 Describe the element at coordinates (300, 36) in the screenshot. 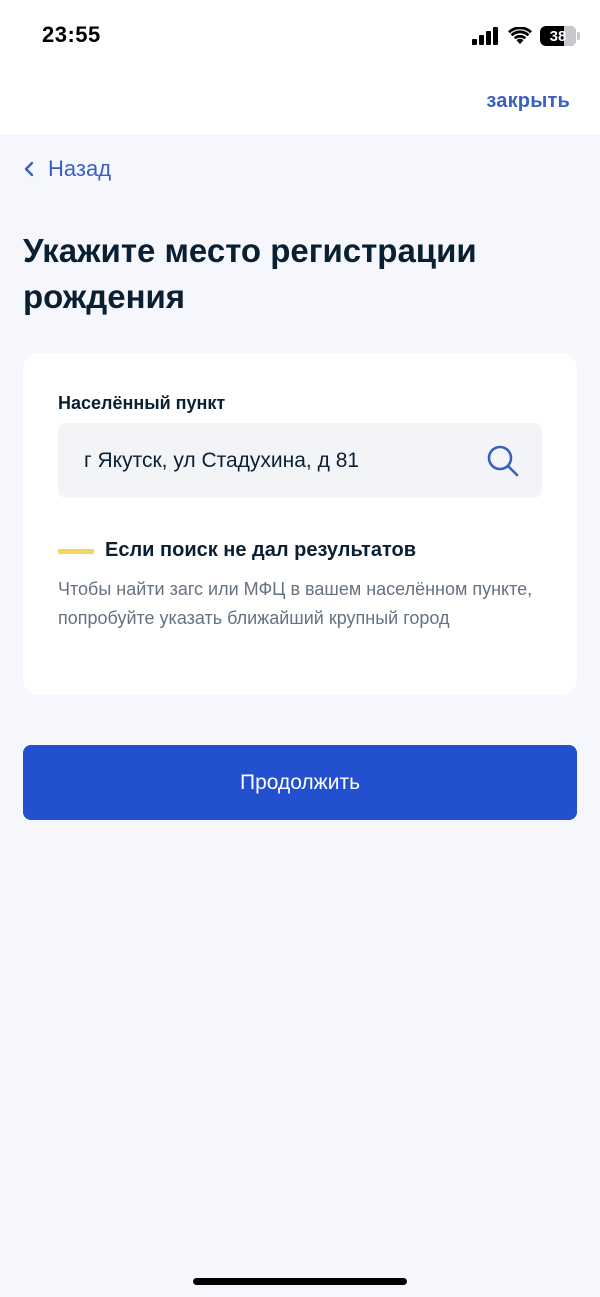

I see `status-bar: 23:55 38` at that location.